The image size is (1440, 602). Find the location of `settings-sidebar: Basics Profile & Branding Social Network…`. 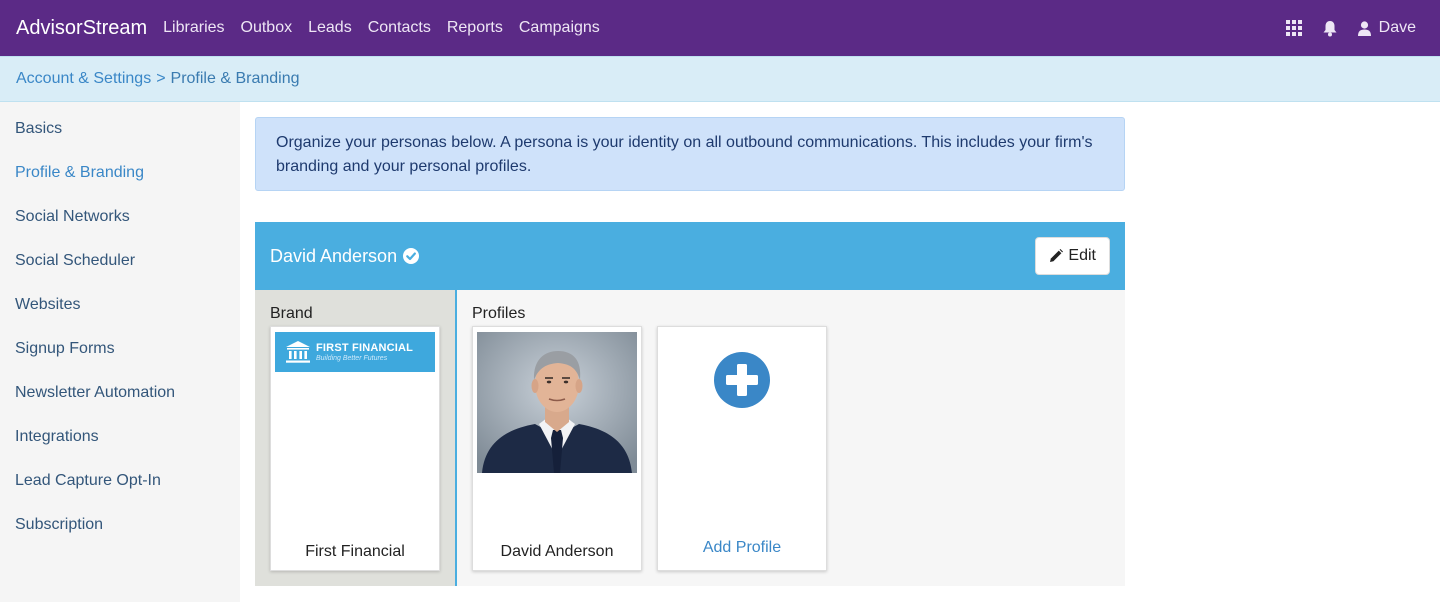

settings-sidebar: Basics Profile & Branding Social Network… is located at coordinates (120, 352).